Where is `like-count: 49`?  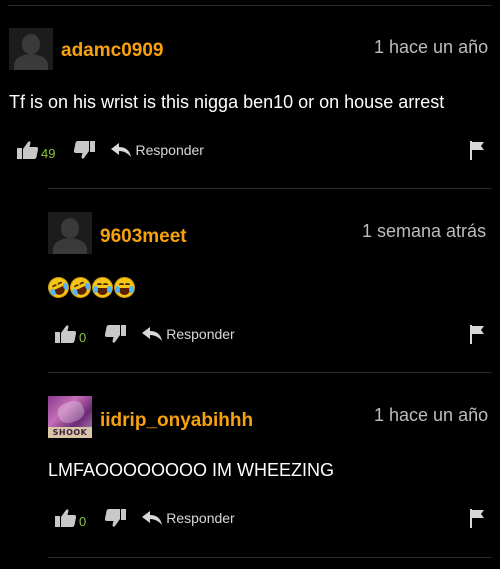
like-count: 49 is located at coordinates (48, 153).